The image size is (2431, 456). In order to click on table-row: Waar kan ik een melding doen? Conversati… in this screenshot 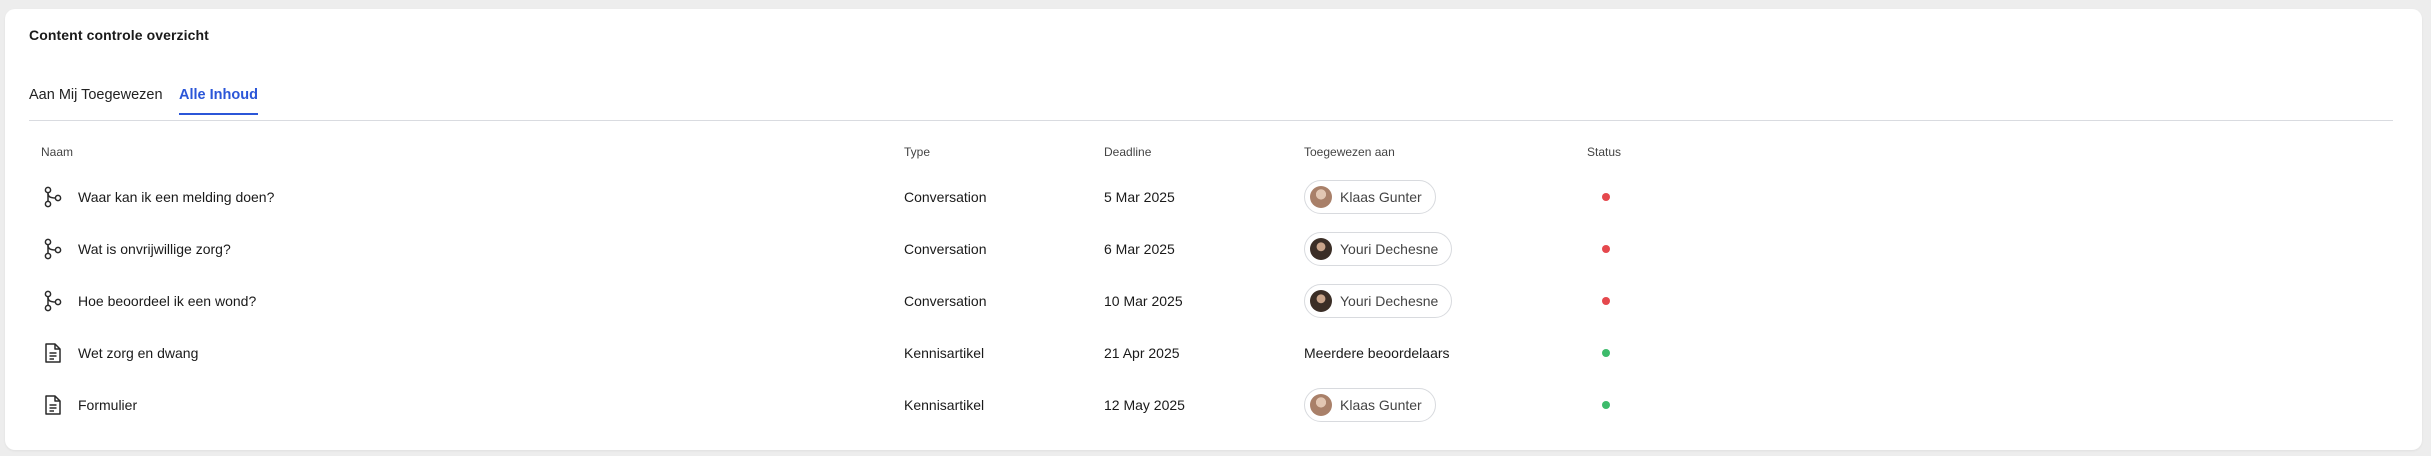, I will do `click(1213, 197)`.